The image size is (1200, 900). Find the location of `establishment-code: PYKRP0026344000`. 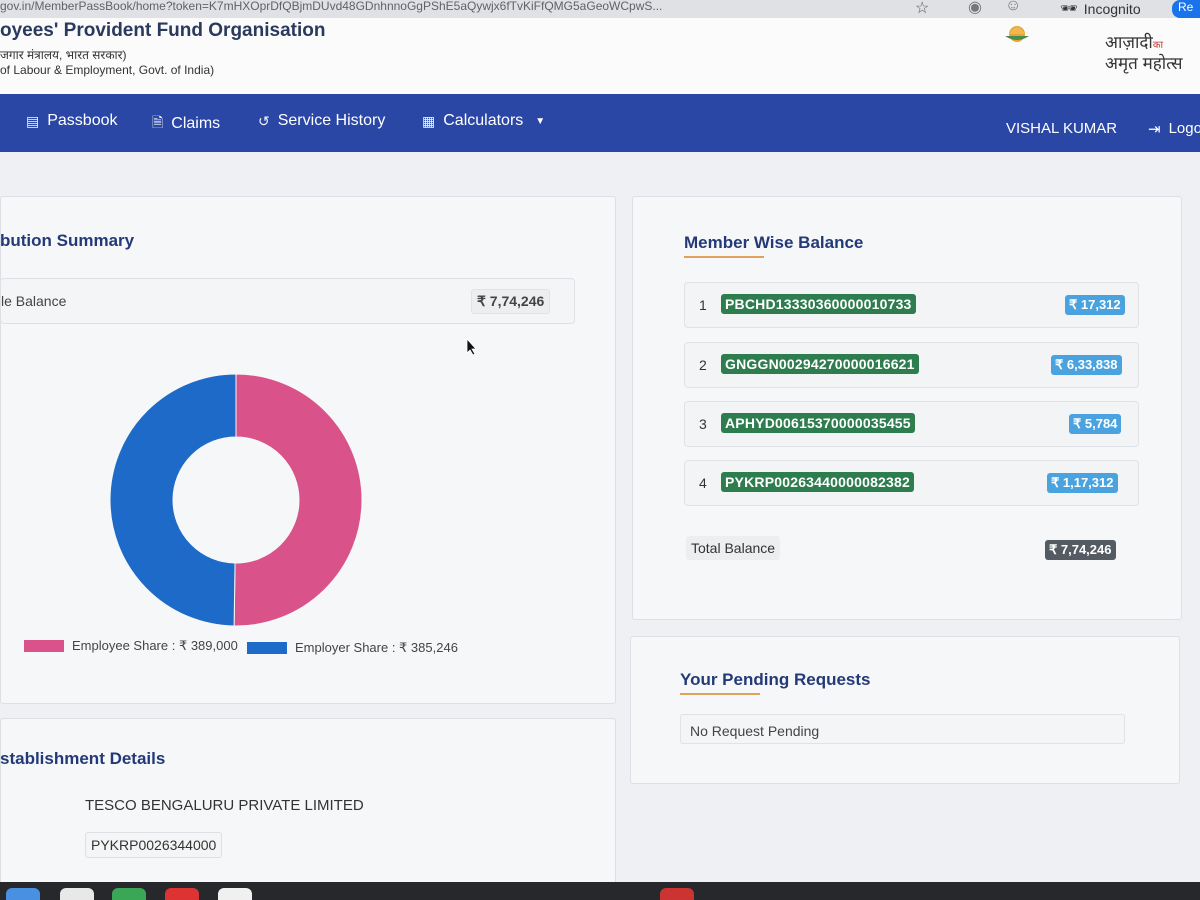

establishment-code: PYKRP0026344000 is located at coordinates (154, 845).